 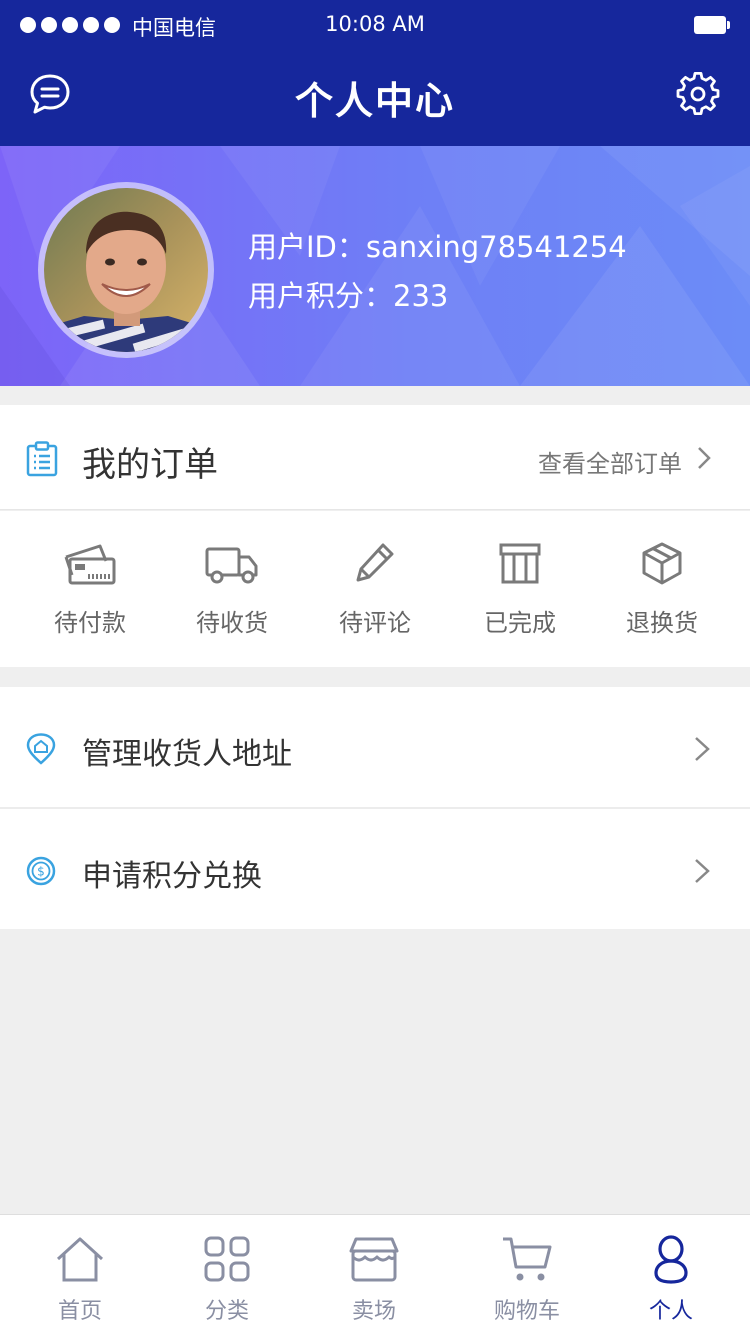 I want to click on avatar, so click(x=126, y=270).